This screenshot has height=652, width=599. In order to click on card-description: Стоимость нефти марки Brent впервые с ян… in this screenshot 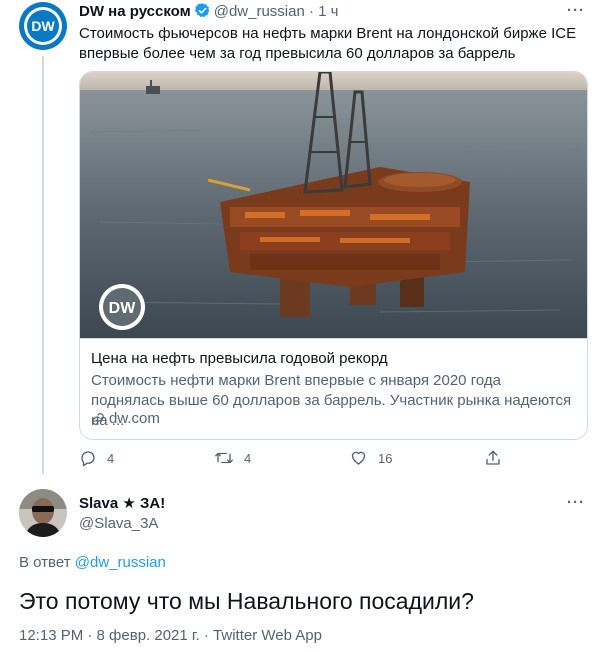, I will do `click(331, 400)`.